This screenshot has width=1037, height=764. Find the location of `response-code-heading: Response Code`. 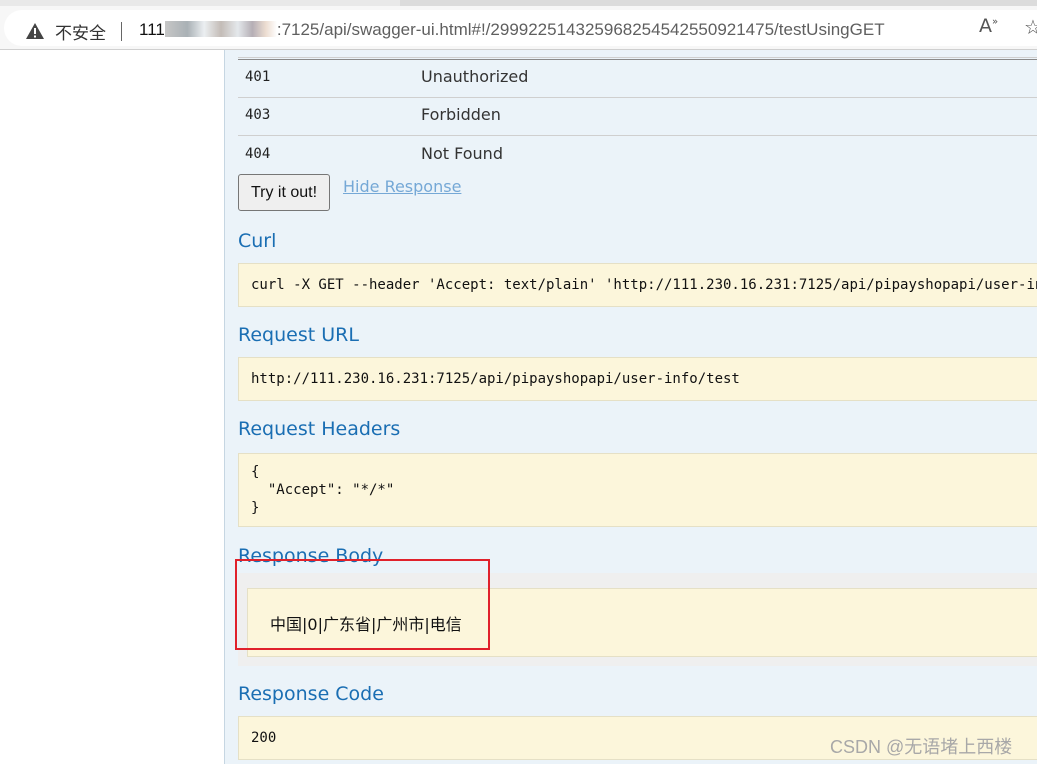

response-code-heading: Response Code is located at coordinates (311, 694).